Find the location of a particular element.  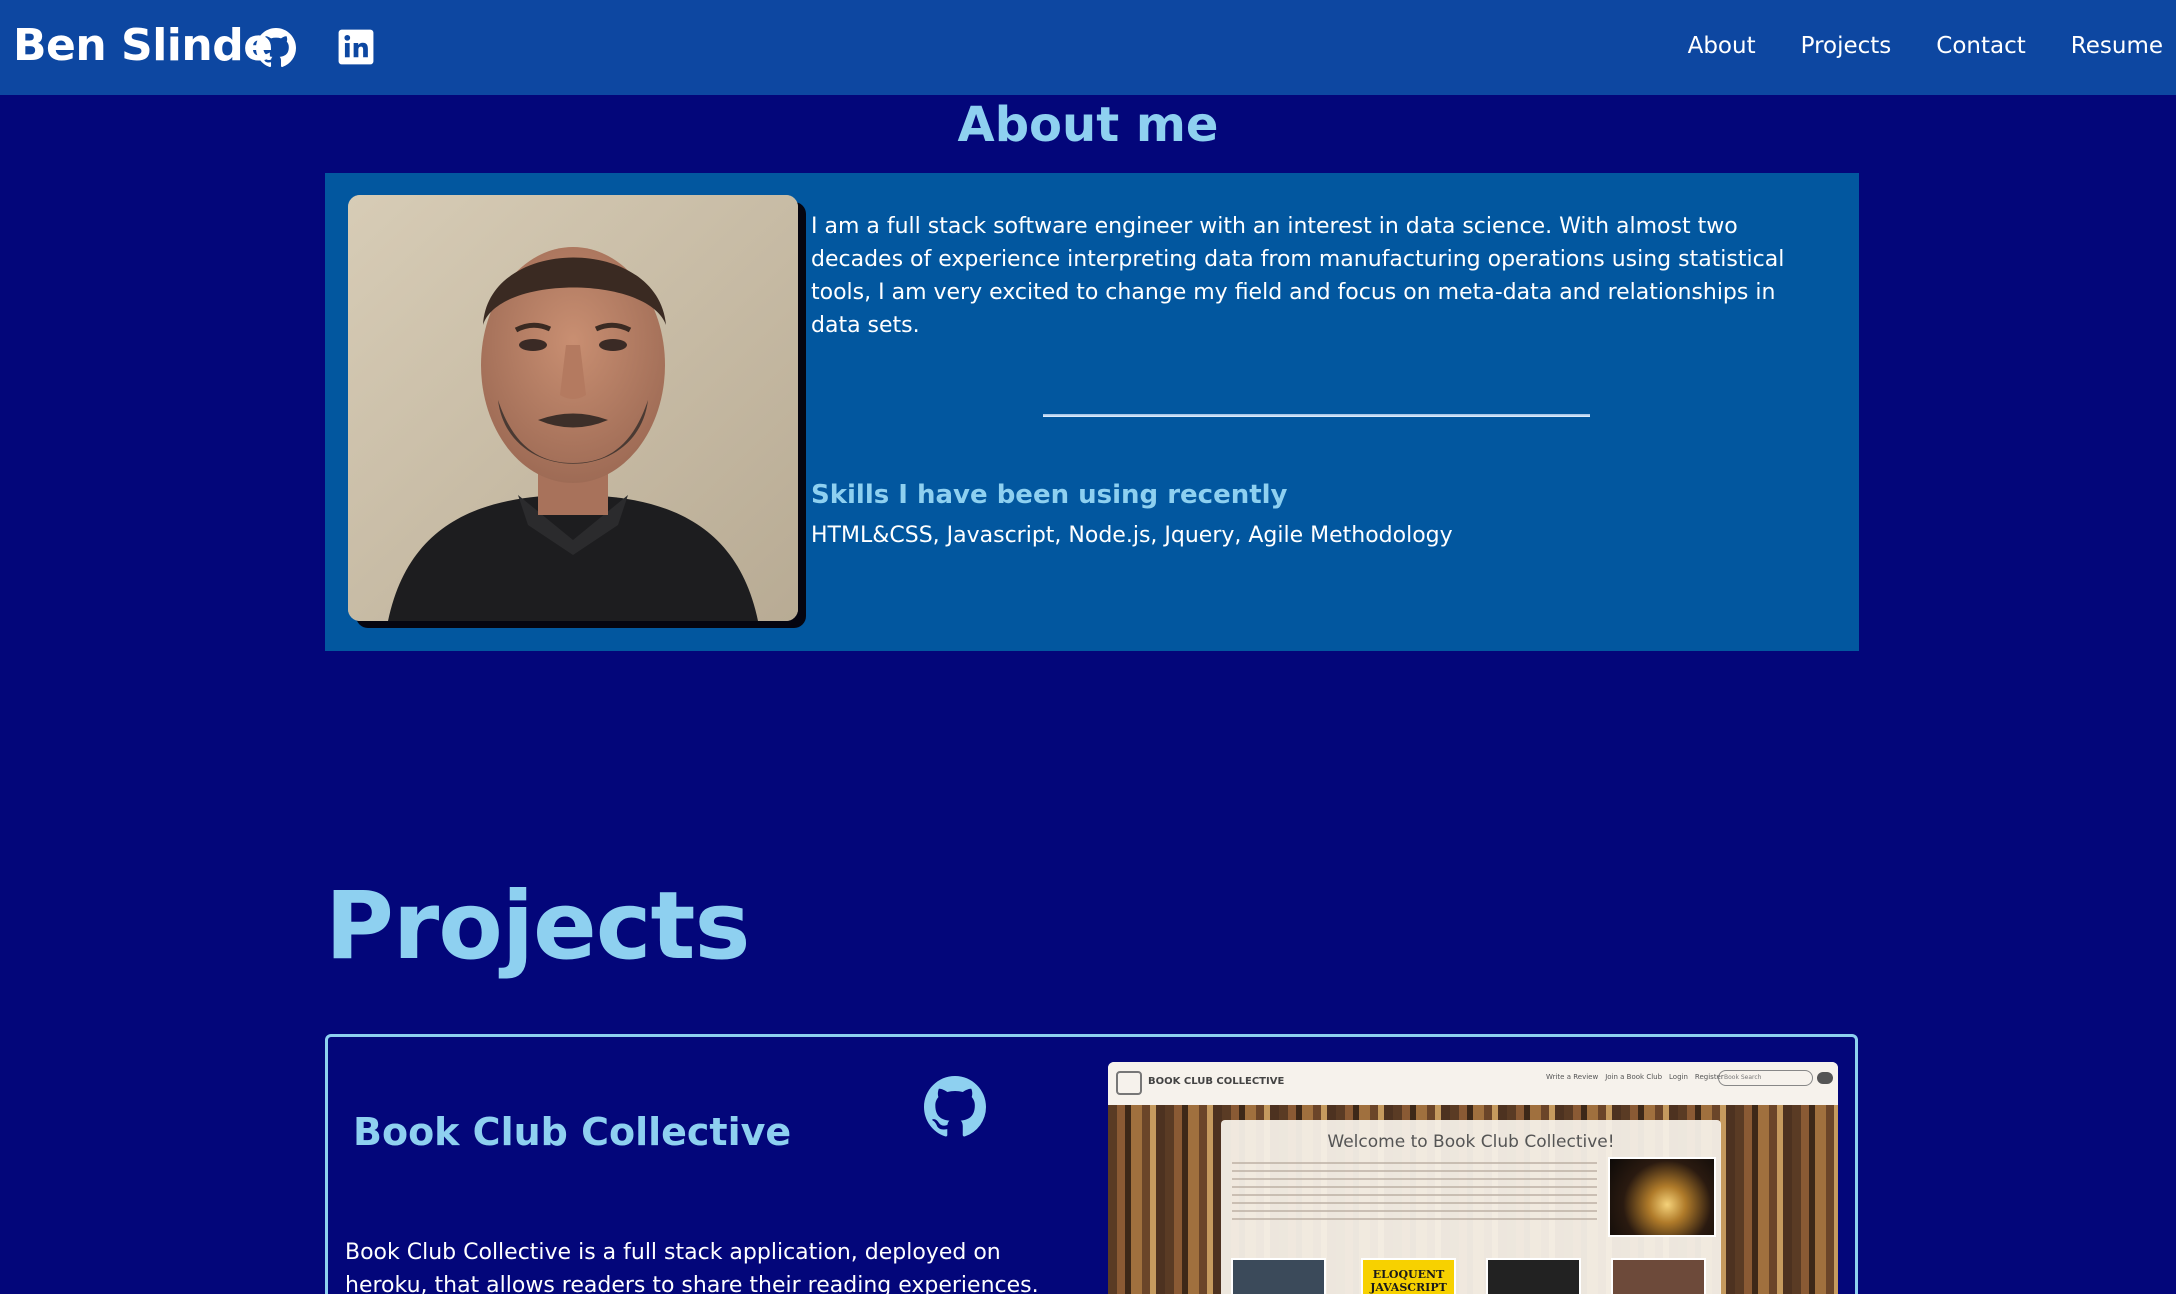

screenshot-nav-item: Write a Review is located at coordinates (1572, 1077).